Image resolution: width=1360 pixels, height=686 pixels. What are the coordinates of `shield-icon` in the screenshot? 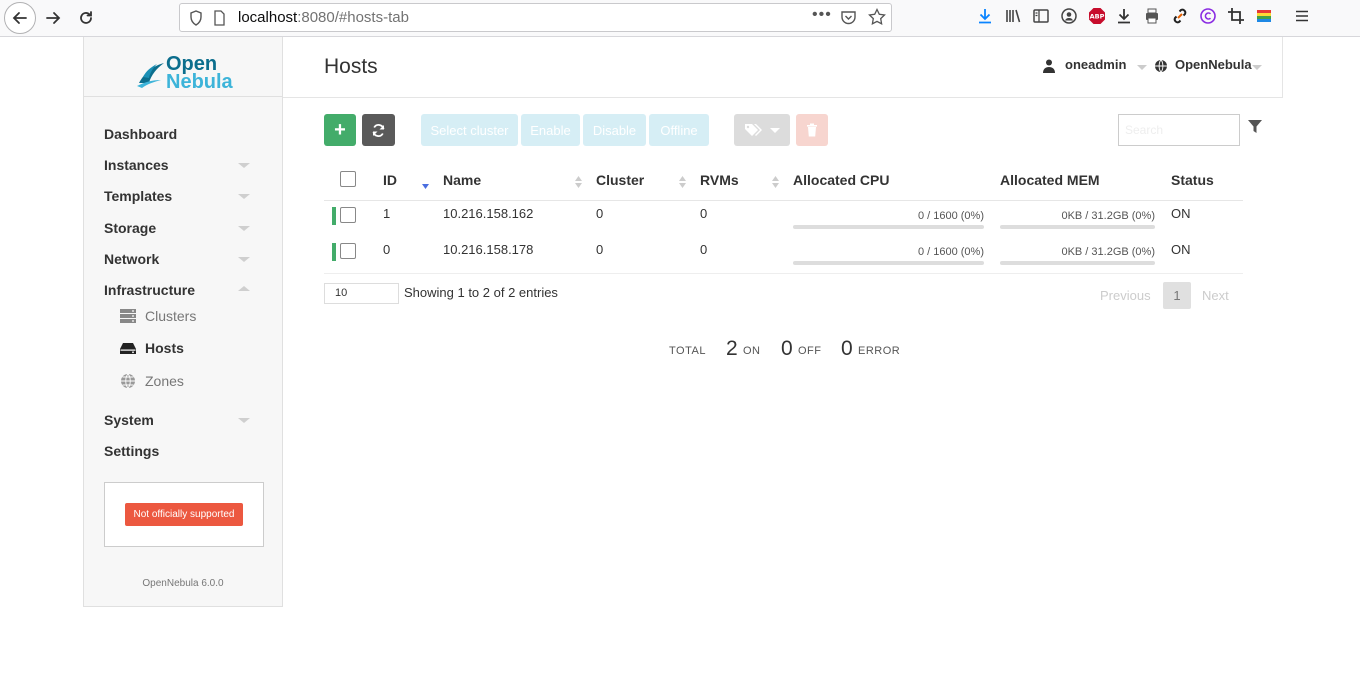 It's located at (196, 18).